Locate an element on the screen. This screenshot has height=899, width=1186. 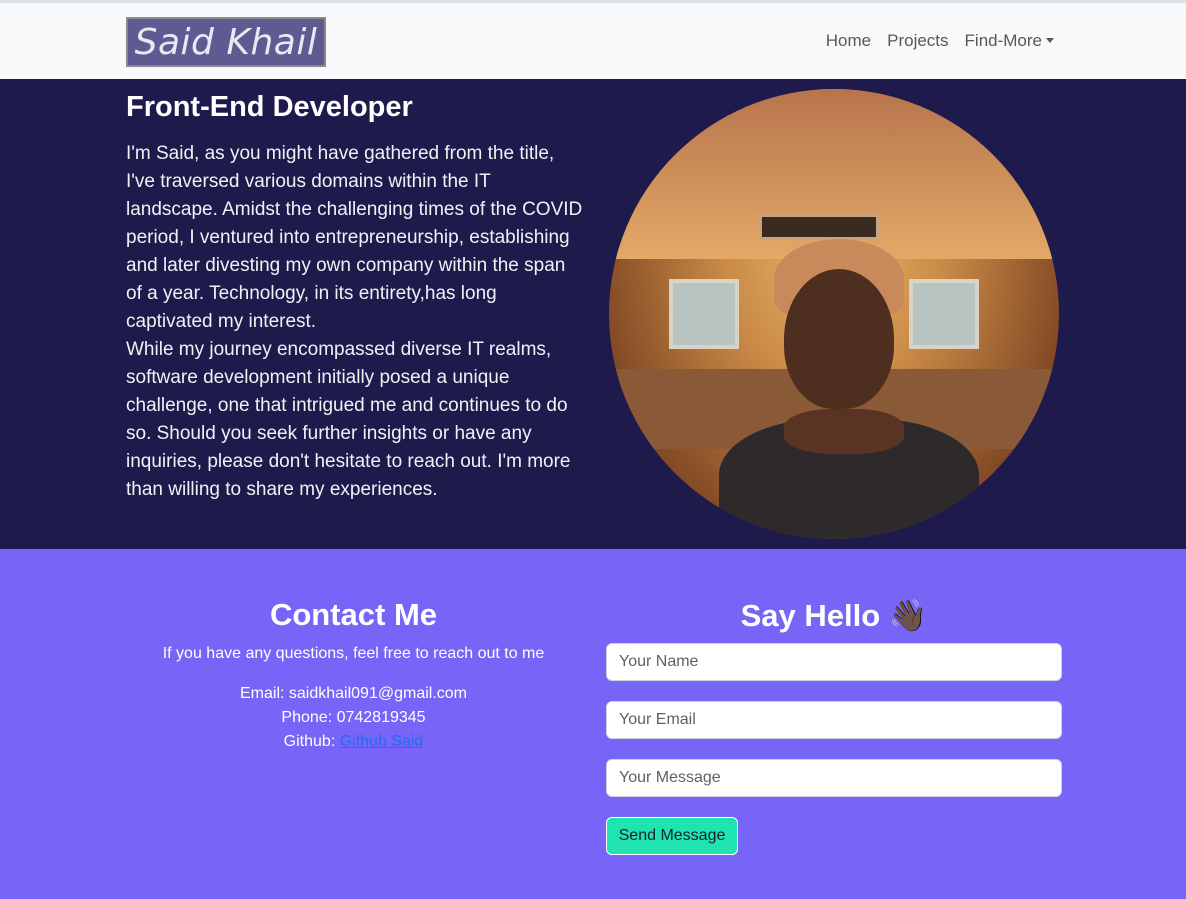
name-input is located at coordinates (834, 662).